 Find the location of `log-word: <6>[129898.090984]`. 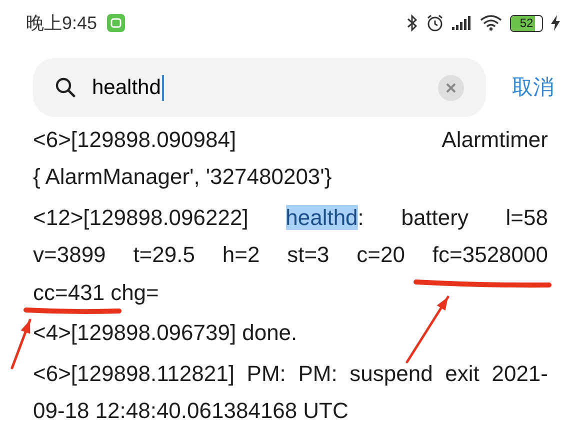

log-word: <6>[129898.090984] is located at coordinates (134, 139).